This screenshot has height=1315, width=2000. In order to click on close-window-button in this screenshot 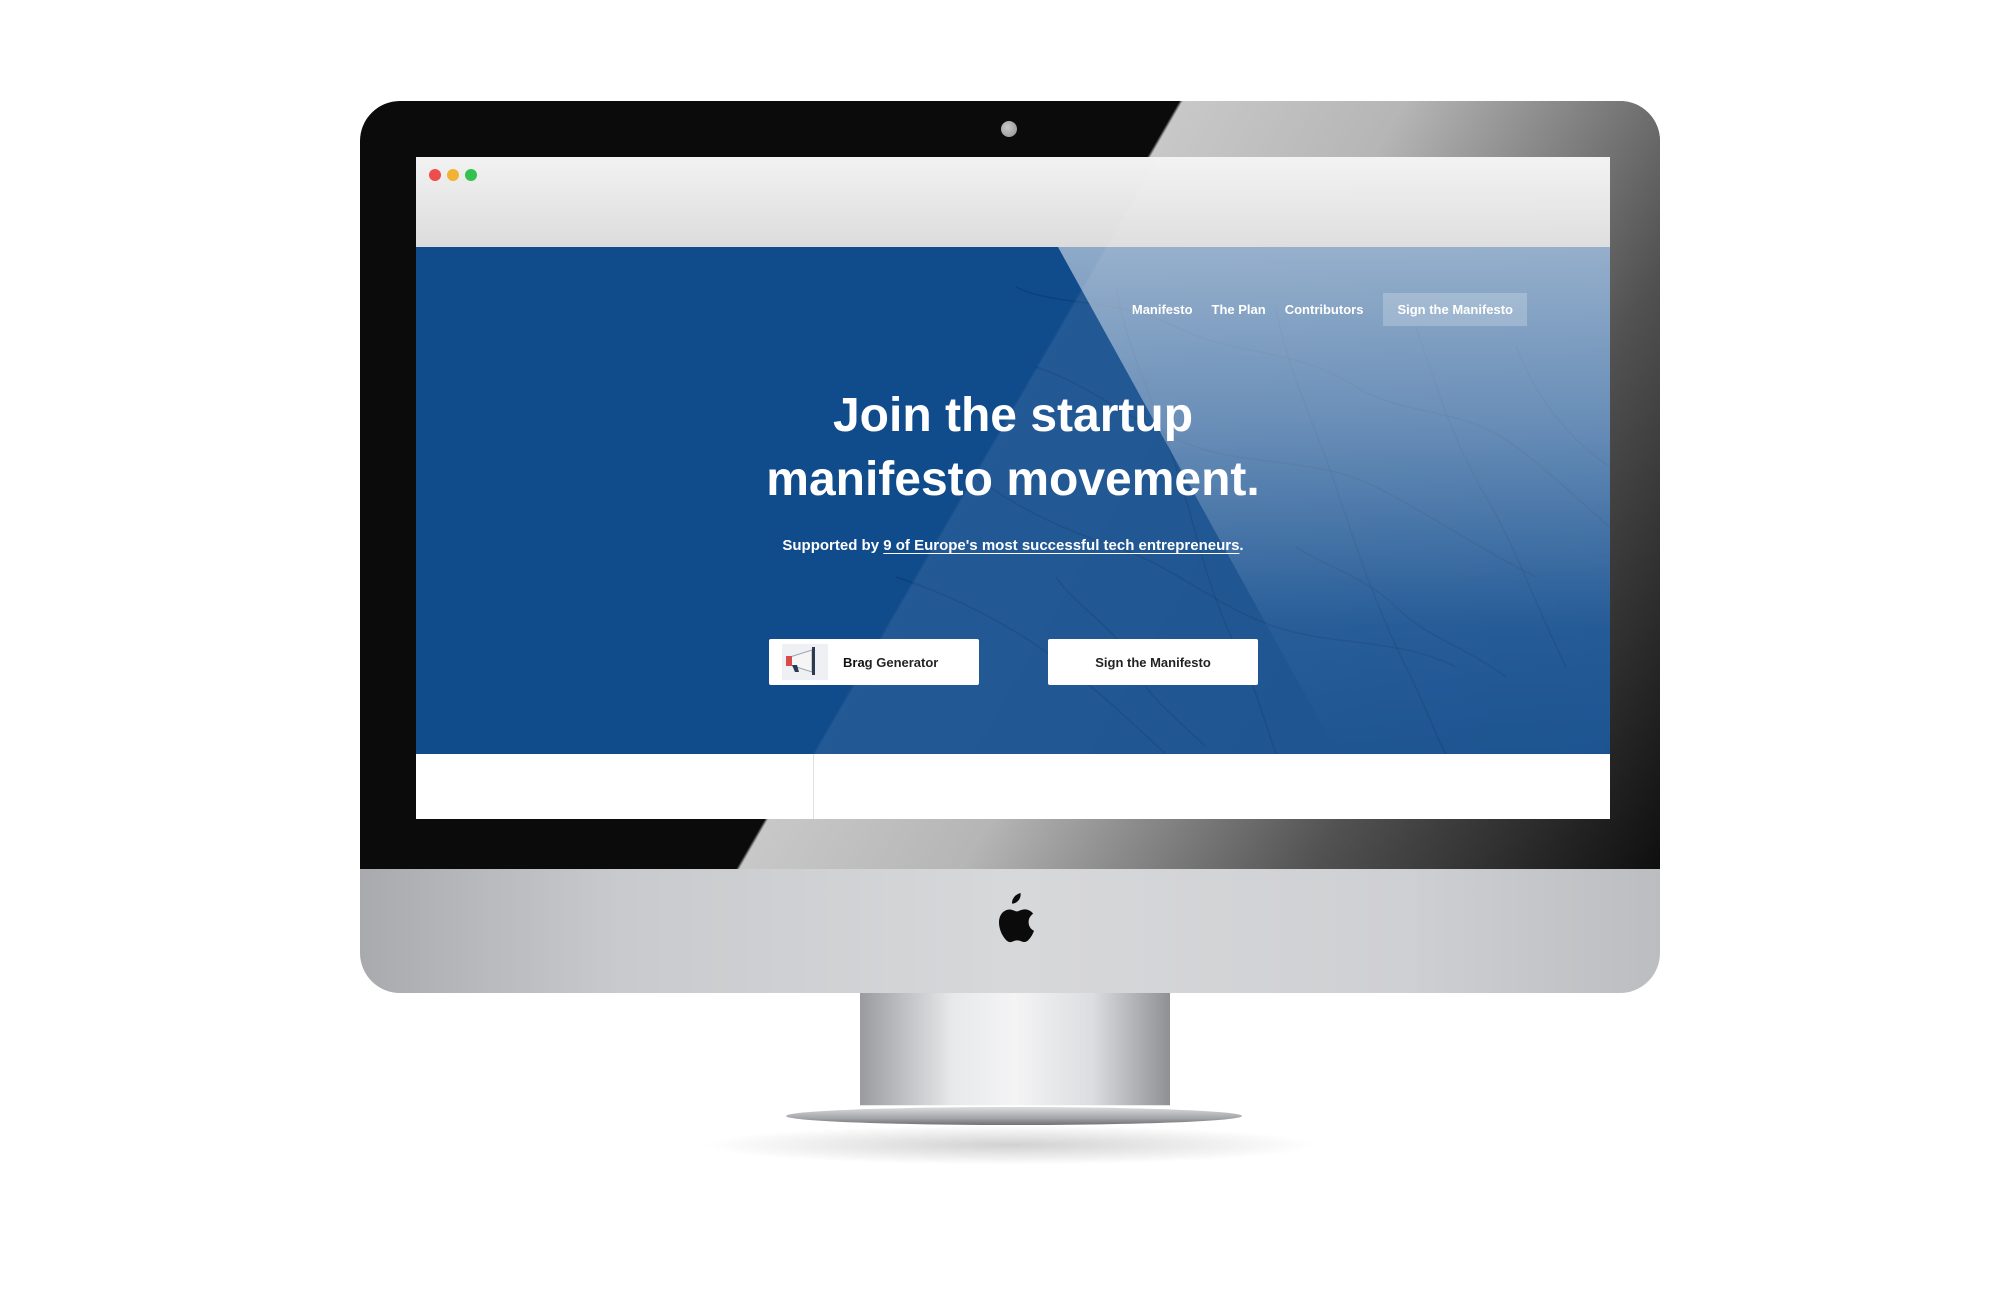, I will do `click(435, 175)`.